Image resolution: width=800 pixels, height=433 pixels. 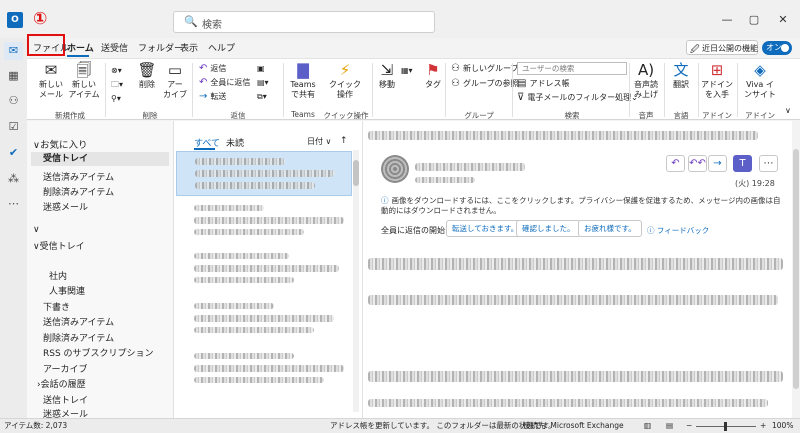 I want to click on translate-button: 文翻訳, so click(x=681, y=76).